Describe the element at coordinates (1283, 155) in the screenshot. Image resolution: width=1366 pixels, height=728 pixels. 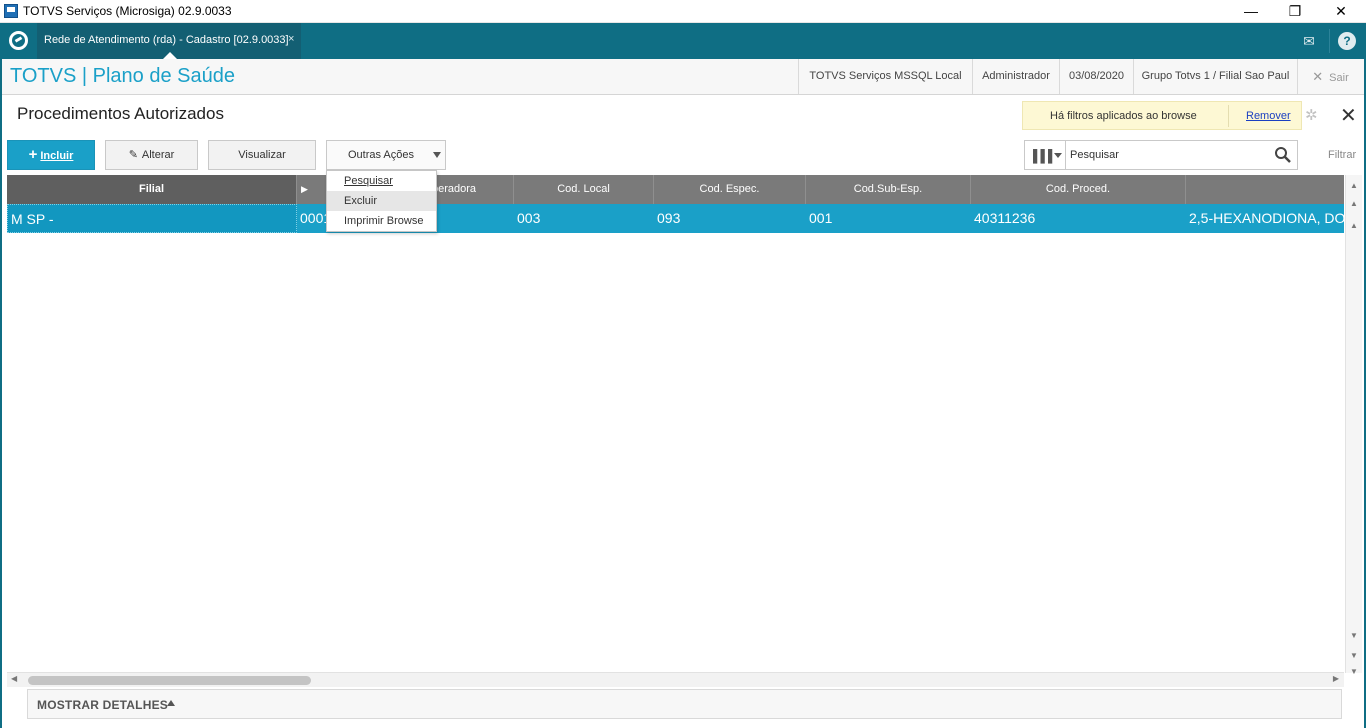
I see `search-icon` at that location.